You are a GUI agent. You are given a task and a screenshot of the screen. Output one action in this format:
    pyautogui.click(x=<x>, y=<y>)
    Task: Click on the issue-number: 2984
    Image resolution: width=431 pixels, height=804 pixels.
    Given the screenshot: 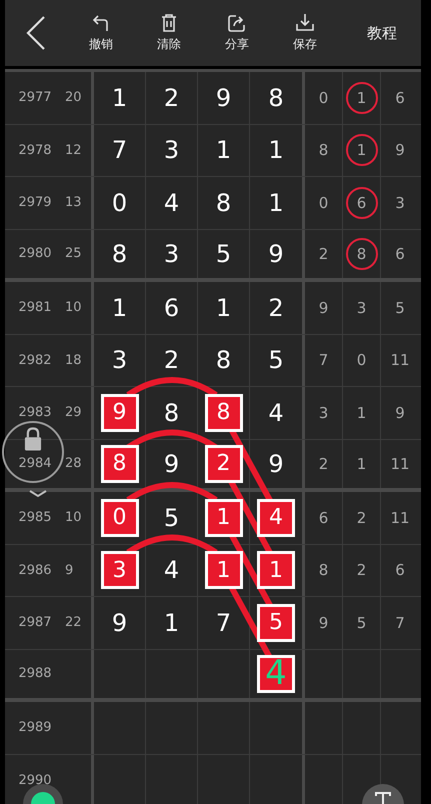 What is the action you would take?
    pyautogui.click(x=35, y=464)
    